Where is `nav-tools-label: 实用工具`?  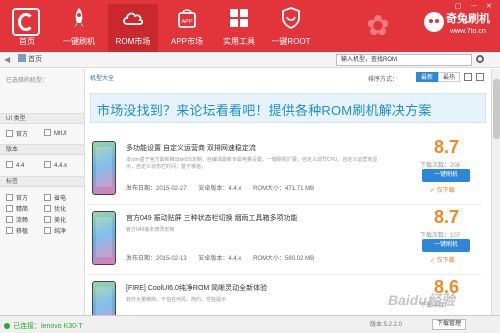
nav-tools-label: 实用工具 is located at coordinates (239, 41).